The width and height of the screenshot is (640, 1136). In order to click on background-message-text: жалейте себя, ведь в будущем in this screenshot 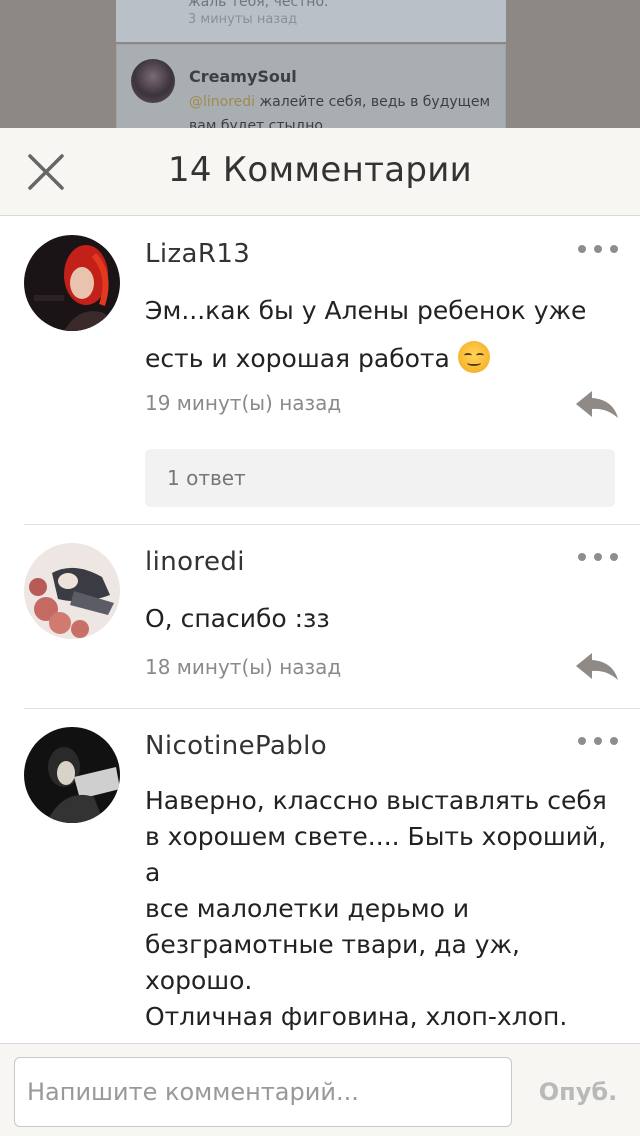, I will do `click(373, 102)`.